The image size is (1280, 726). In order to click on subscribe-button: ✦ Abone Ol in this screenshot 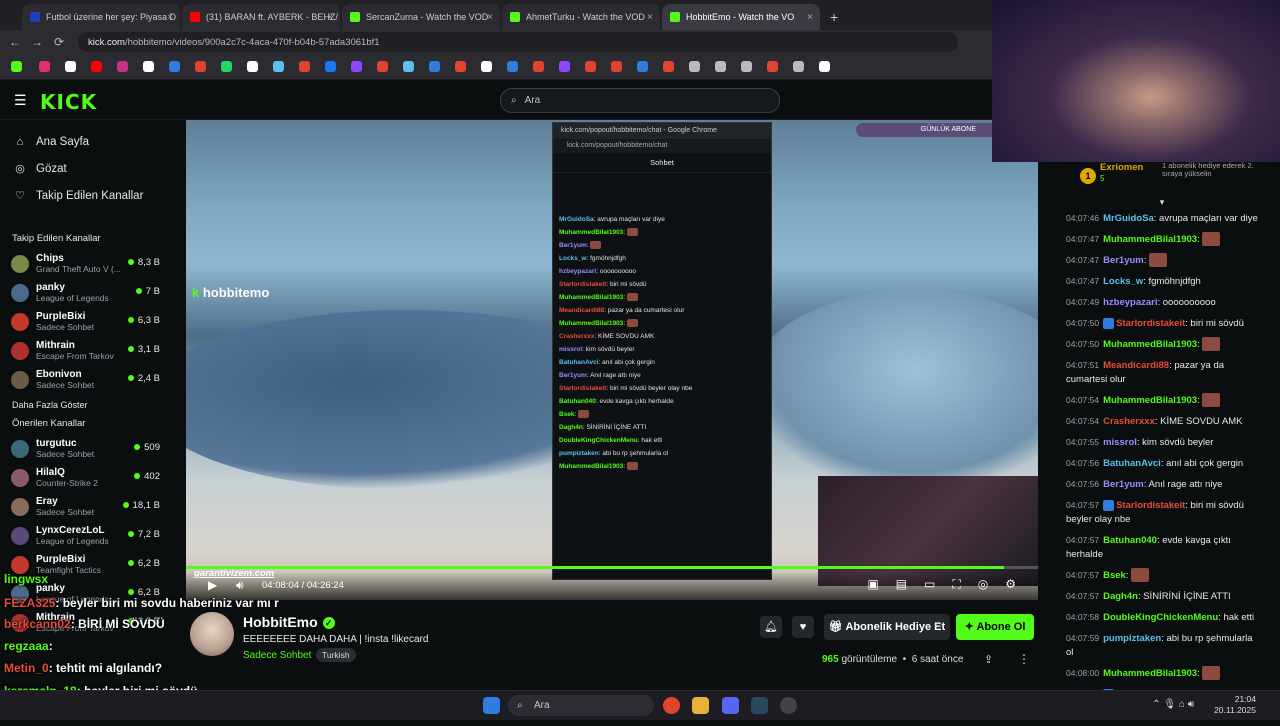, I will do `click(995, 627)`.